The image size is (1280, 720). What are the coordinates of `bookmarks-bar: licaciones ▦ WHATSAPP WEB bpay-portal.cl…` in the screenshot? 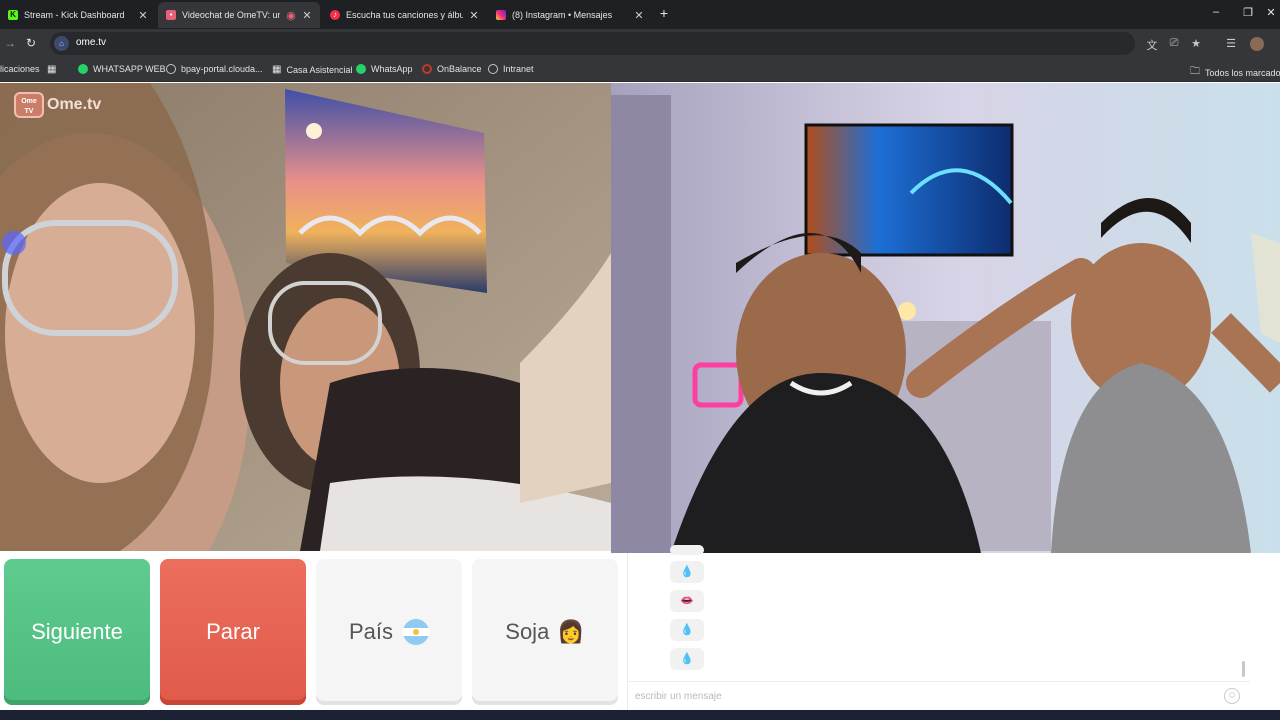 It's located at (640, 70).